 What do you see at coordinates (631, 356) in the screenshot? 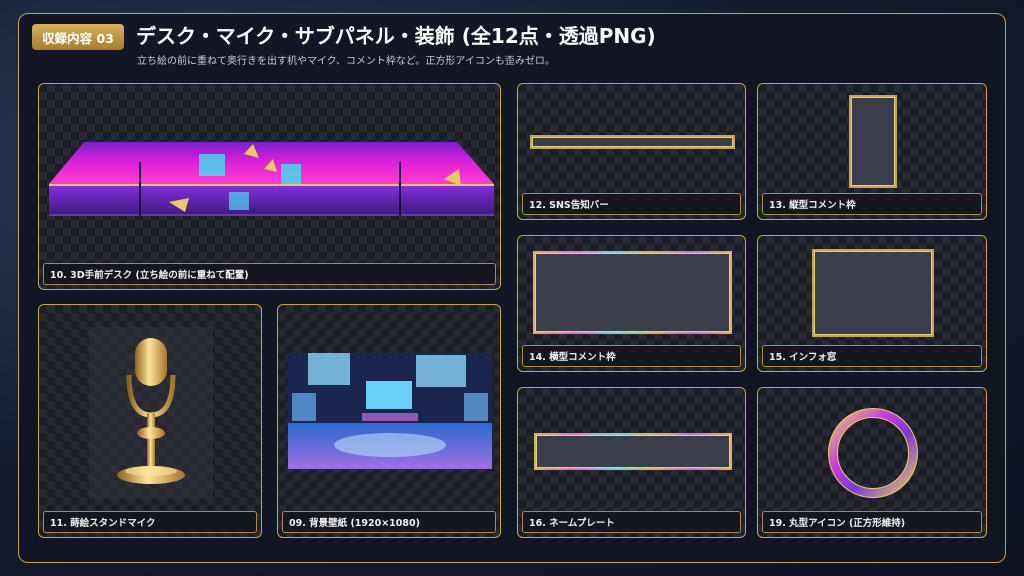
I see `card-horizontal-comment-label: 14. 横型コメント枠` at bounding box center [631, 356].